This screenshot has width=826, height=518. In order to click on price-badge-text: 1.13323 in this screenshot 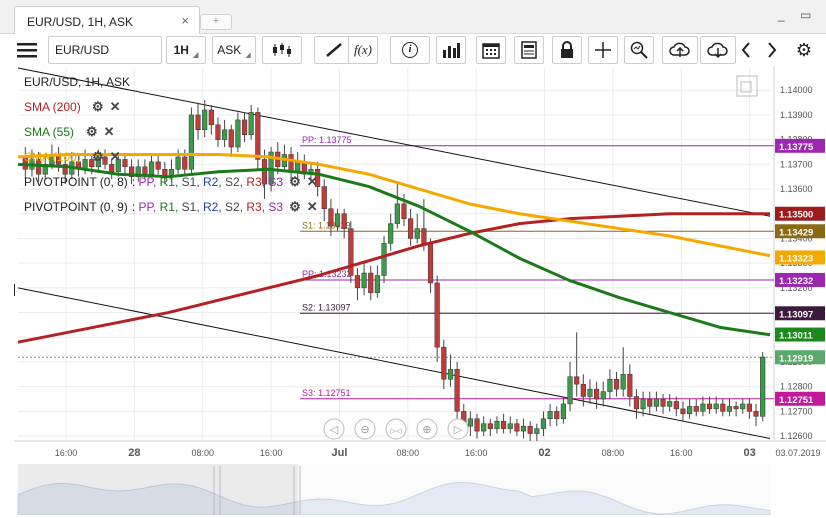, I will do `click(796, 258)`.